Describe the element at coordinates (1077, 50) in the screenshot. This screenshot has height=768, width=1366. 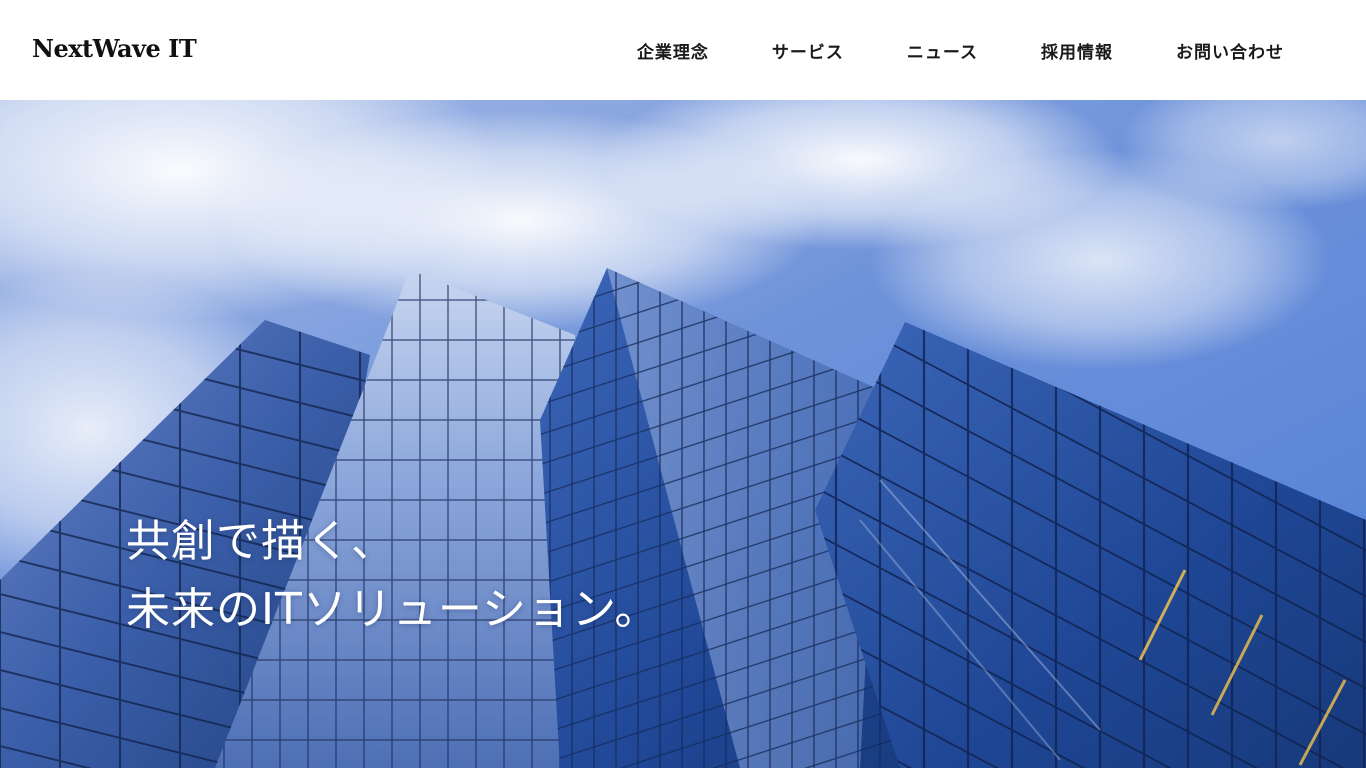
I see `nav-item-careers: 採用情報` at that location.